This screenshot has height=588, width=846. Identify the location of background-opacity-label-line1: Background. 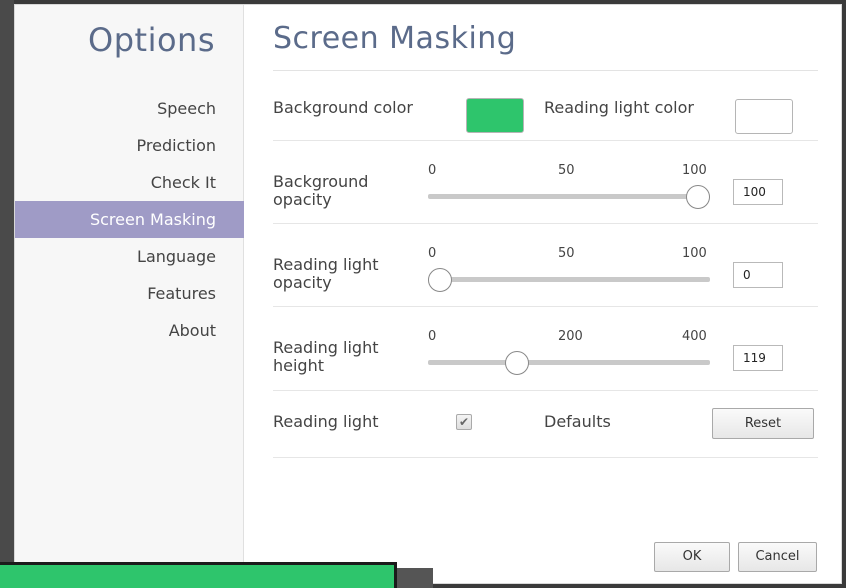
(321, 181).